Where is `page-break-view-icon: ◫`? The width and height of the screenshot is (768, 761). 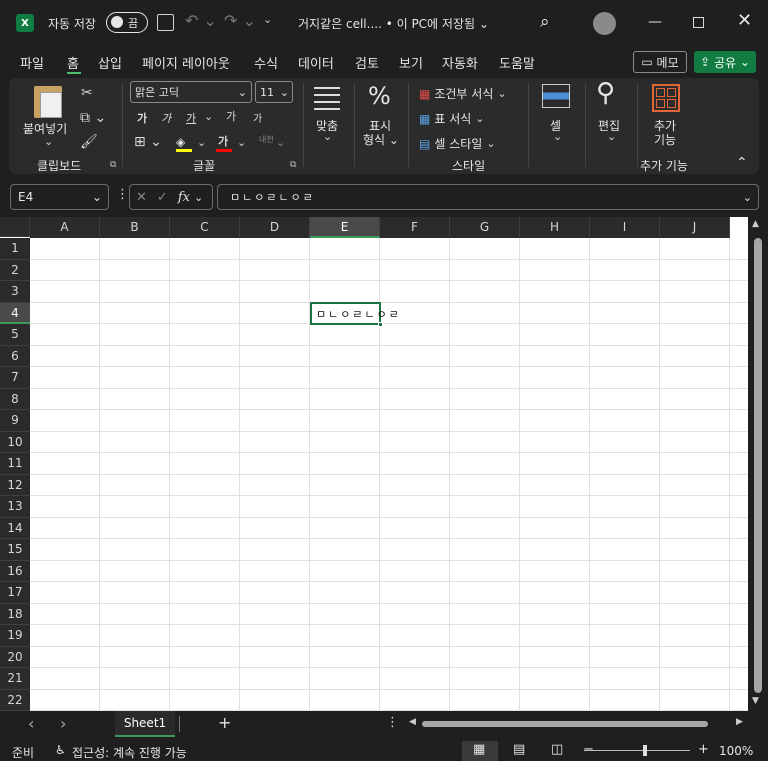
page-break-view-icon: ◫ is located at coordinates (557, 749).